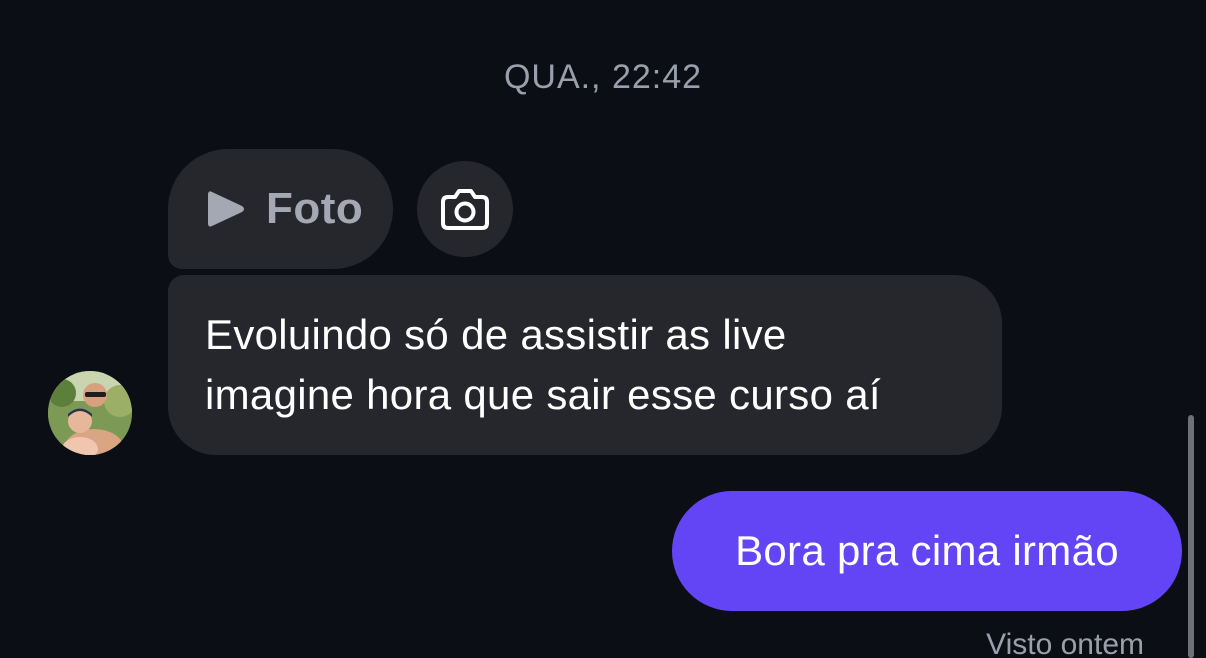 This screenshot has height=658, width=1206. I want to click on play-icon, so click(226, 209).